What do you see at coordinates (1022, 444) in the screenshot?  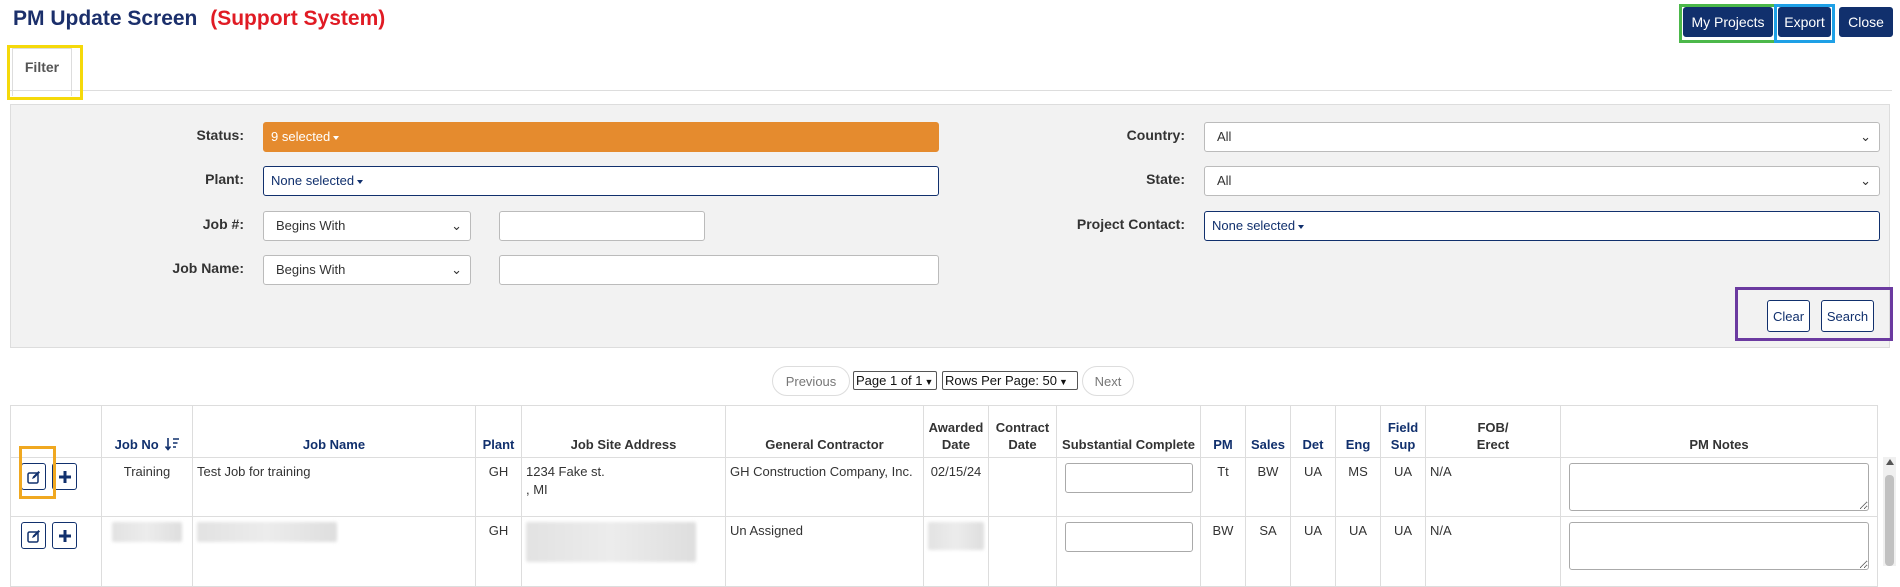 I see `col-contract-line2: Date` at bounding box center [1022, 444].